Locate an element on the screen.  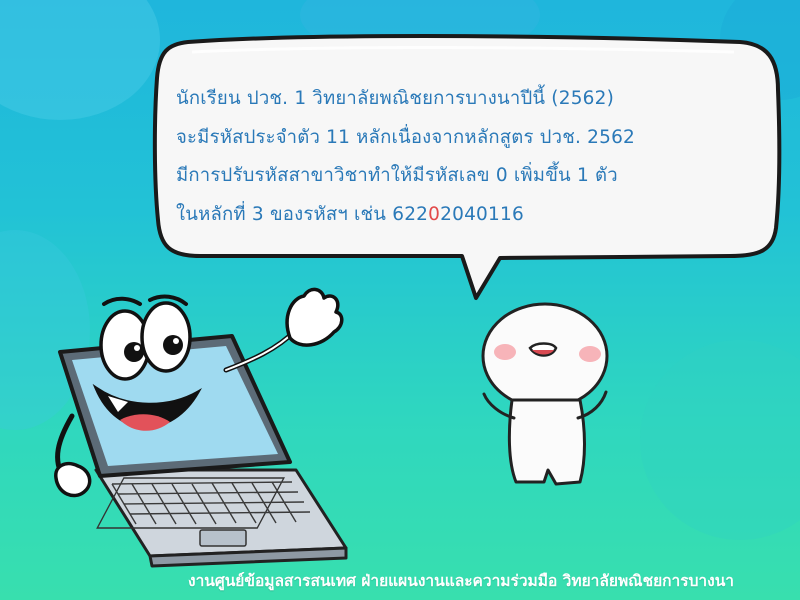
white-blob-mascot-illustration is located at coordinates (545, 394).